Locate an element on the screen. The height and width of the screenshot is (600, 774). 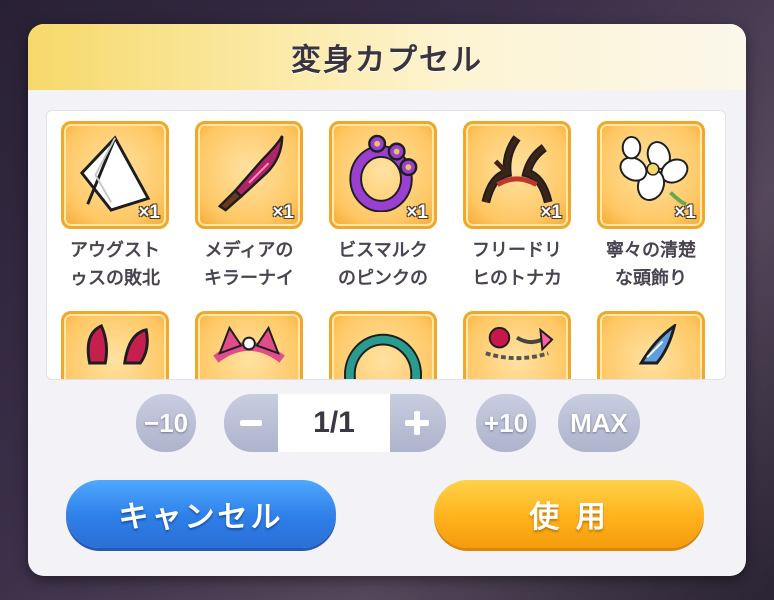
cancel-button: キャンセル is located at coordinates (201, 514).